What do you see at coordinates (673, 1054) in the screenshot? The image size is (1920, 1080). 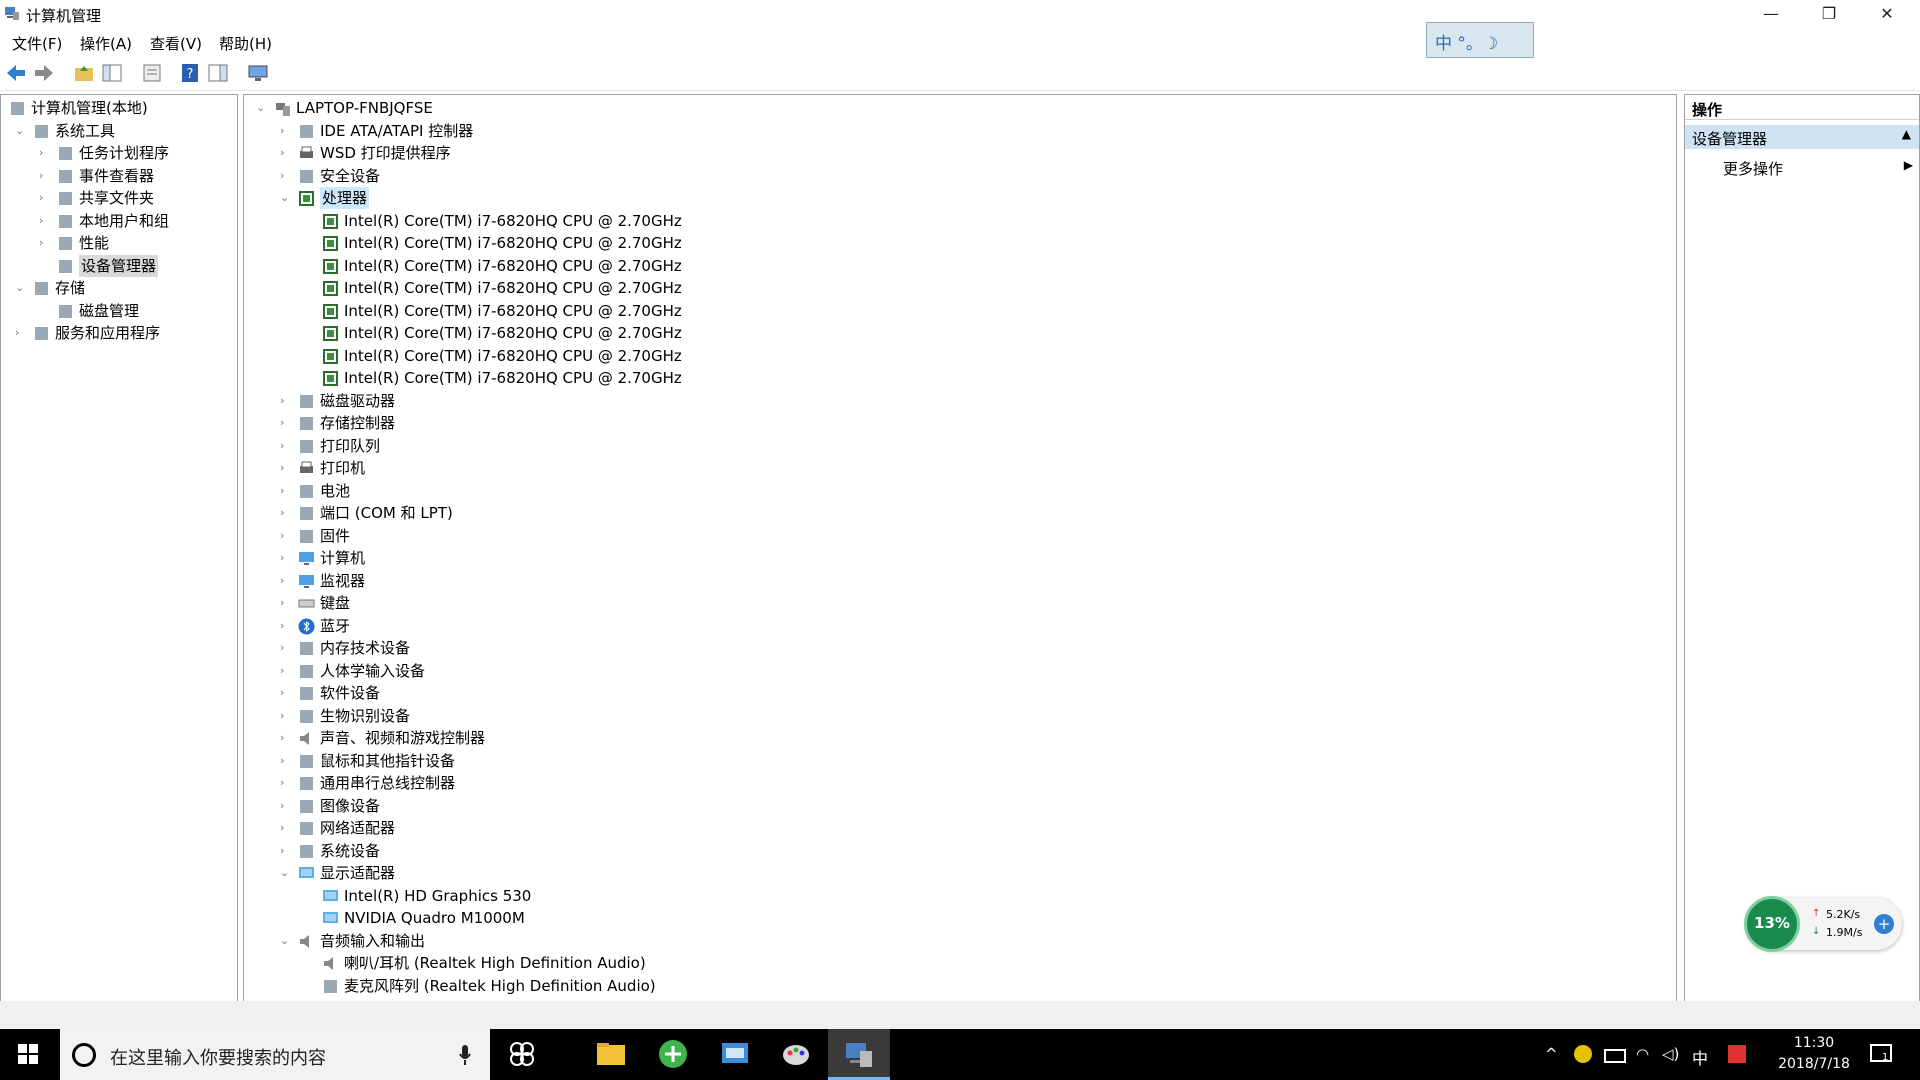 I see `browser-icon` at bounding box center [673, 1054].